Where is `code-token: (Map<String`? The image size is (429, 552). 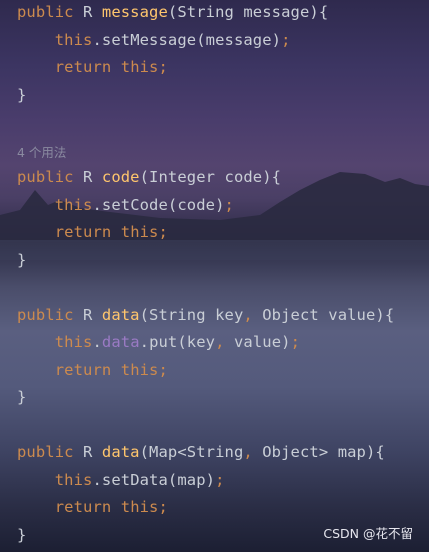
code-token: (Map<String is located at coordinates (191, 452).